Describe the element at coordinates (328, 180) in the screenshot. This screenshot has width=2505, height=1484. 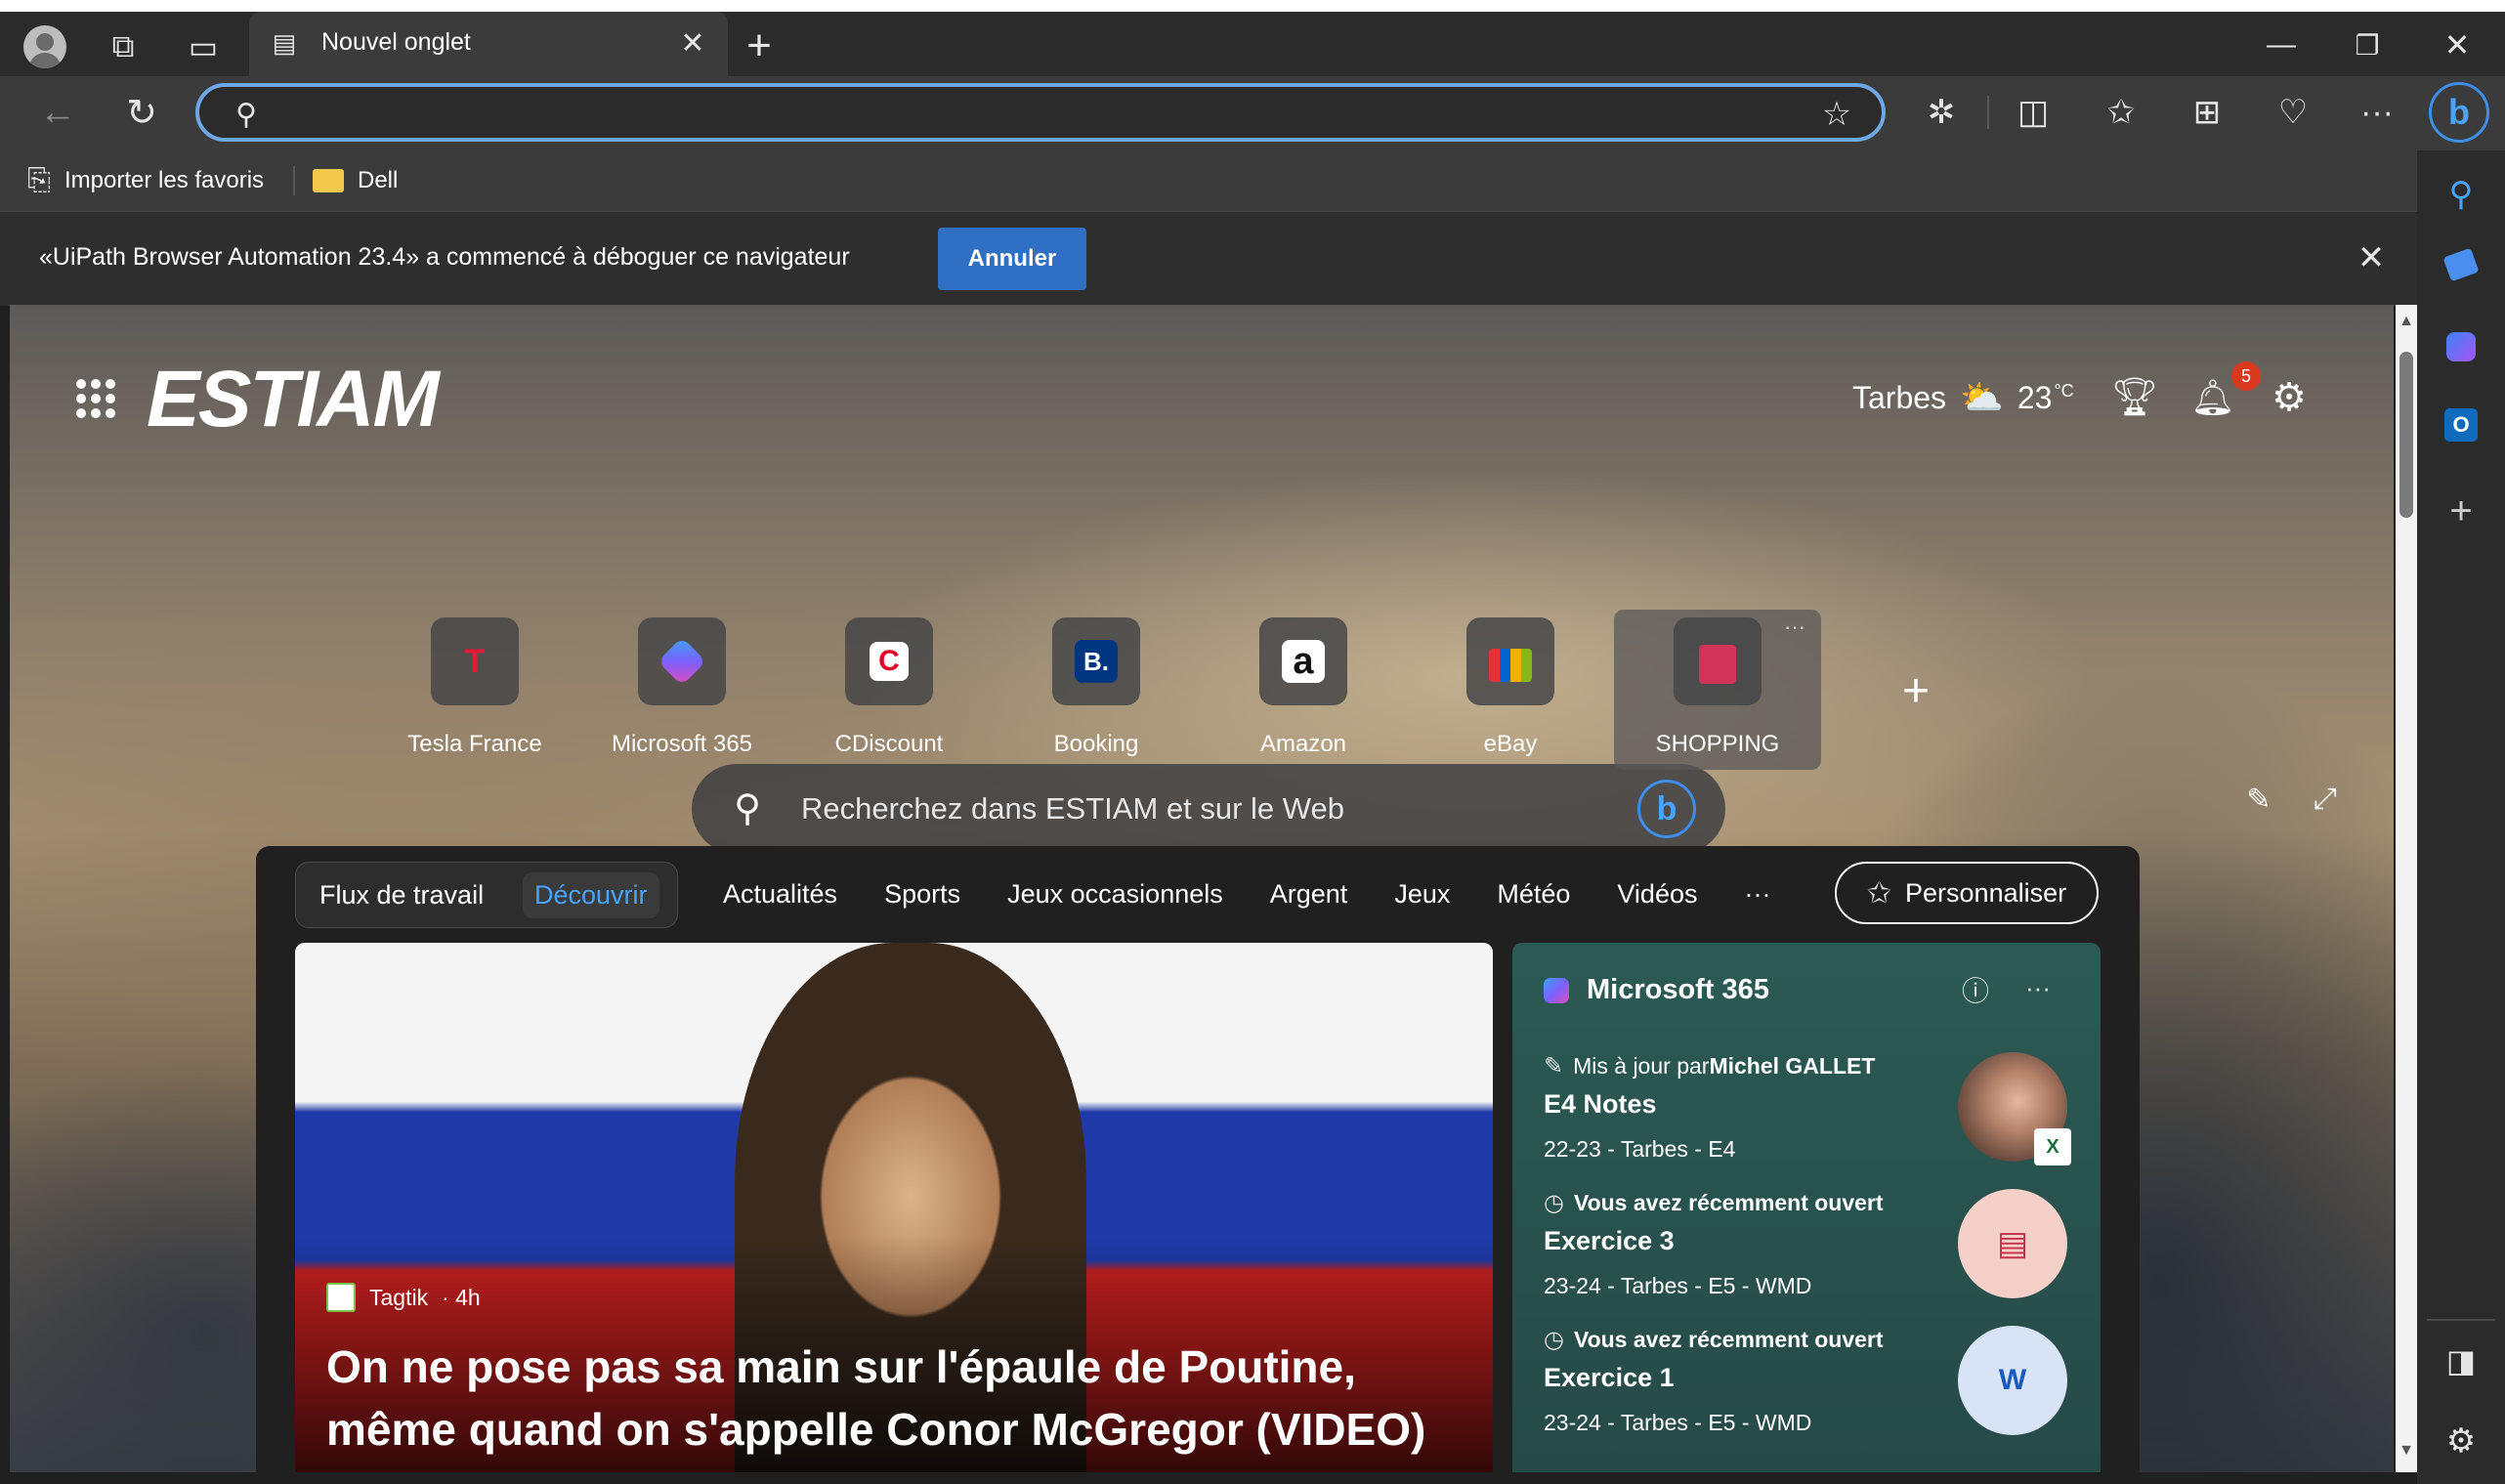
I see `folder-icon` at that location.